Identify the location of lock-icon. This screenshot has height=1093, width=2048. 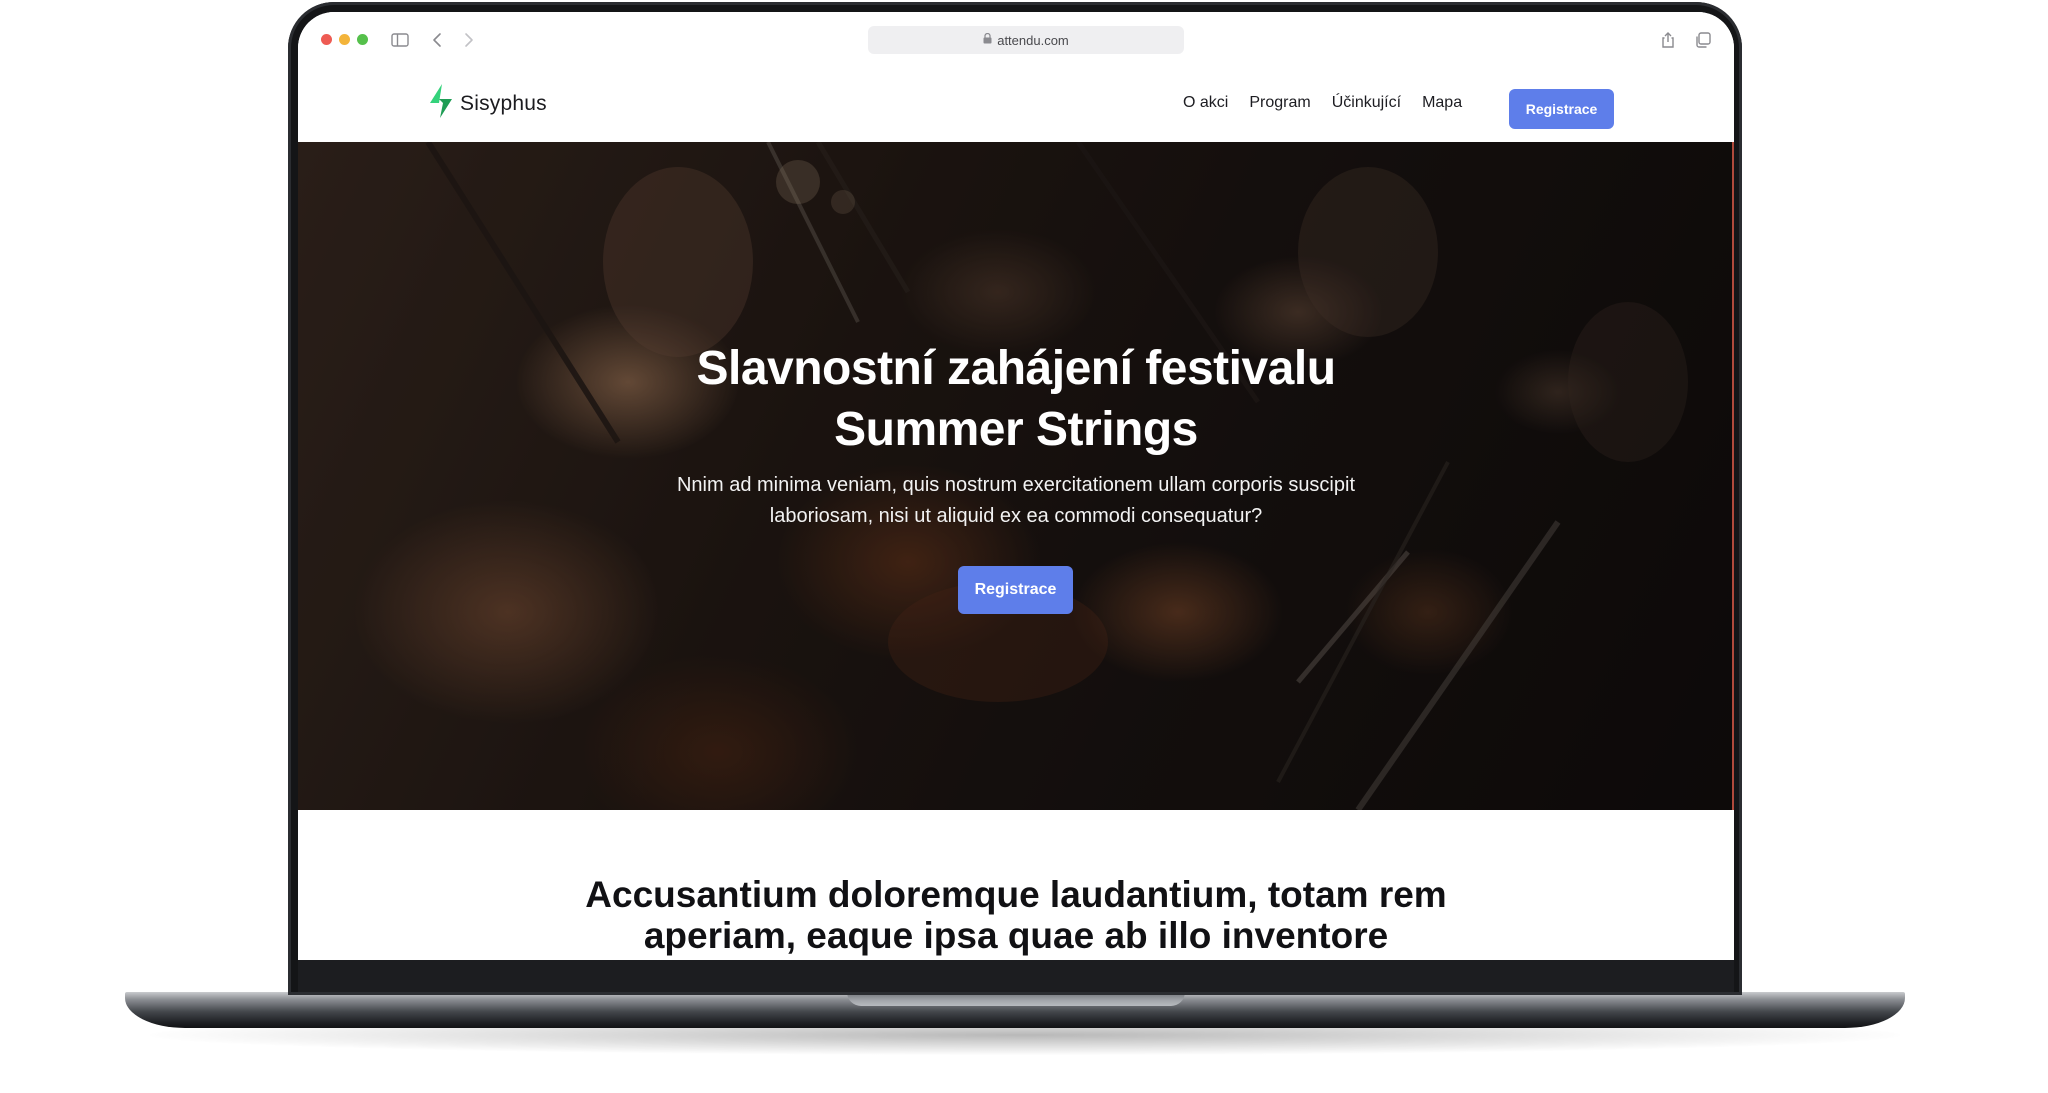
(987, 40).